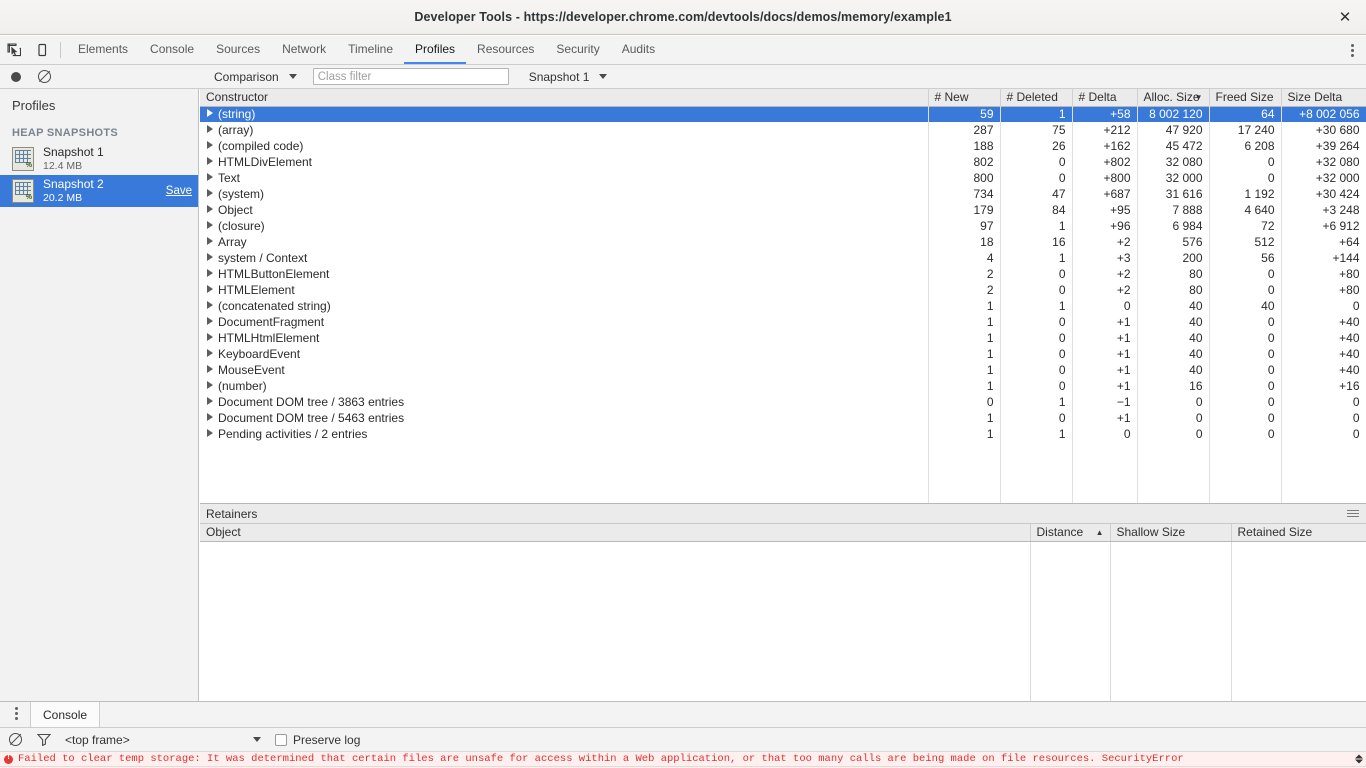 Image resolution: width=1366 pixels, height=768 pixels. What do you see at coordinates (1171, 533) in the screenshot?
I see `column-header-shallow-size: Shallow Size` at bounding box center [1171, 533].